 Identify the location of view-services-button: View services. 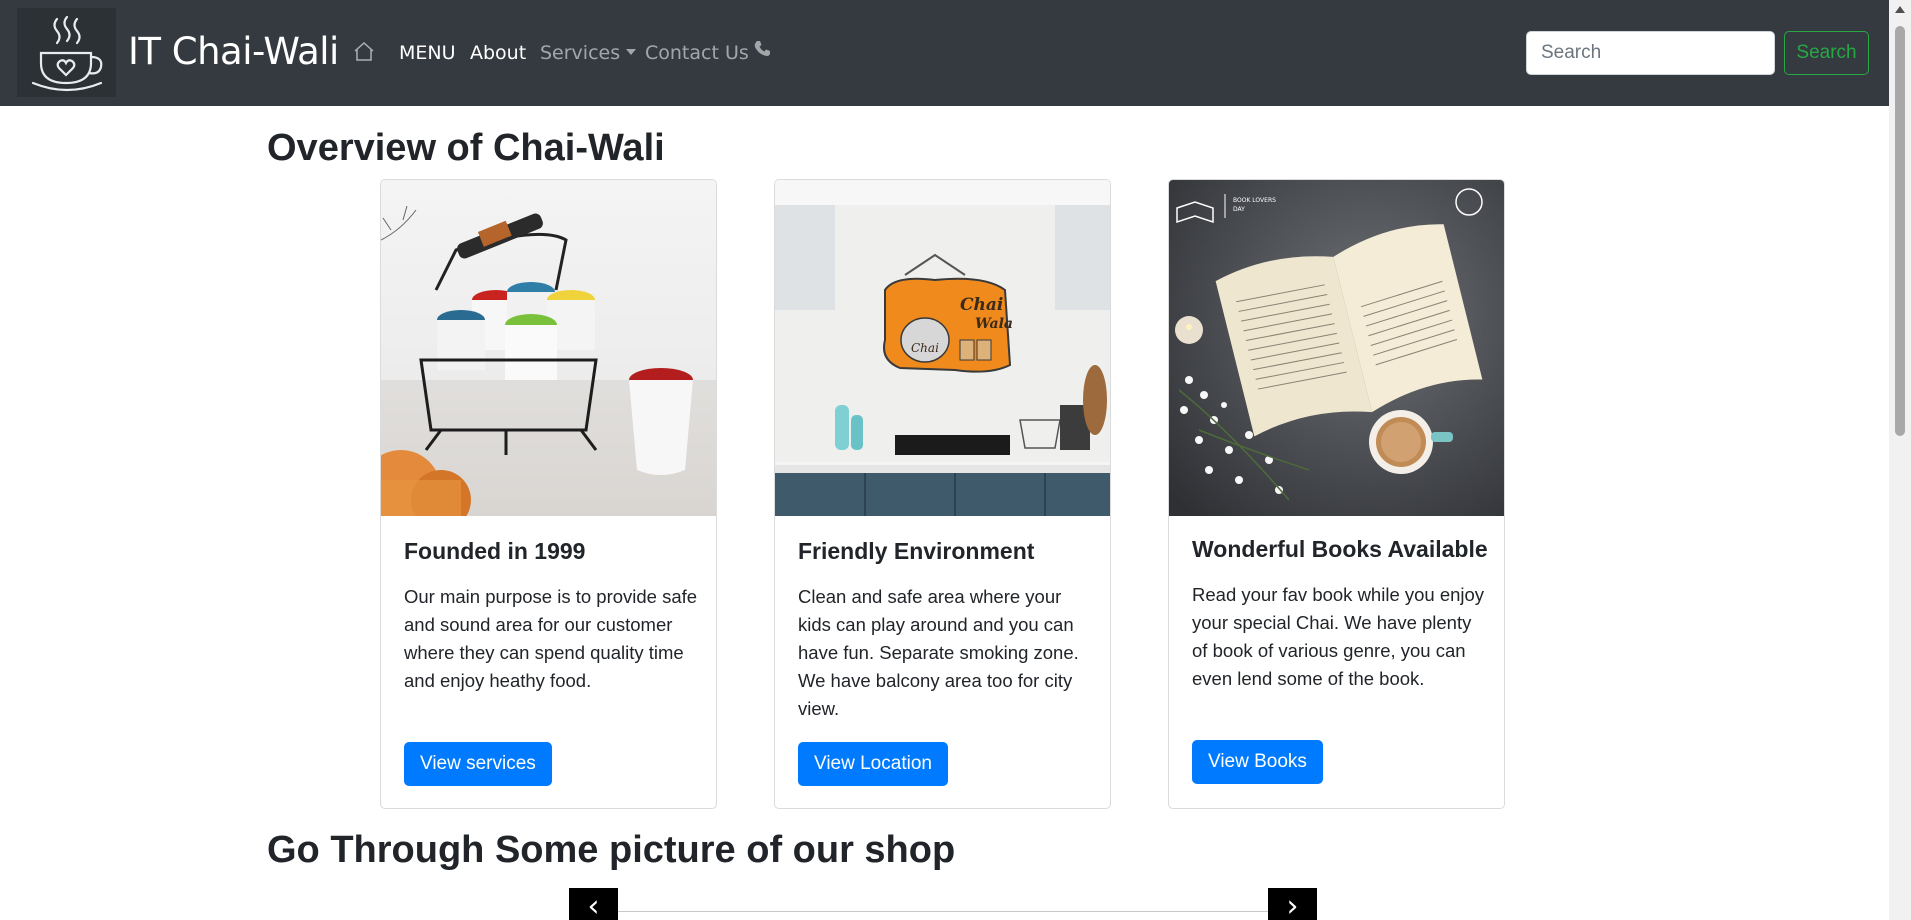
(478, 764).